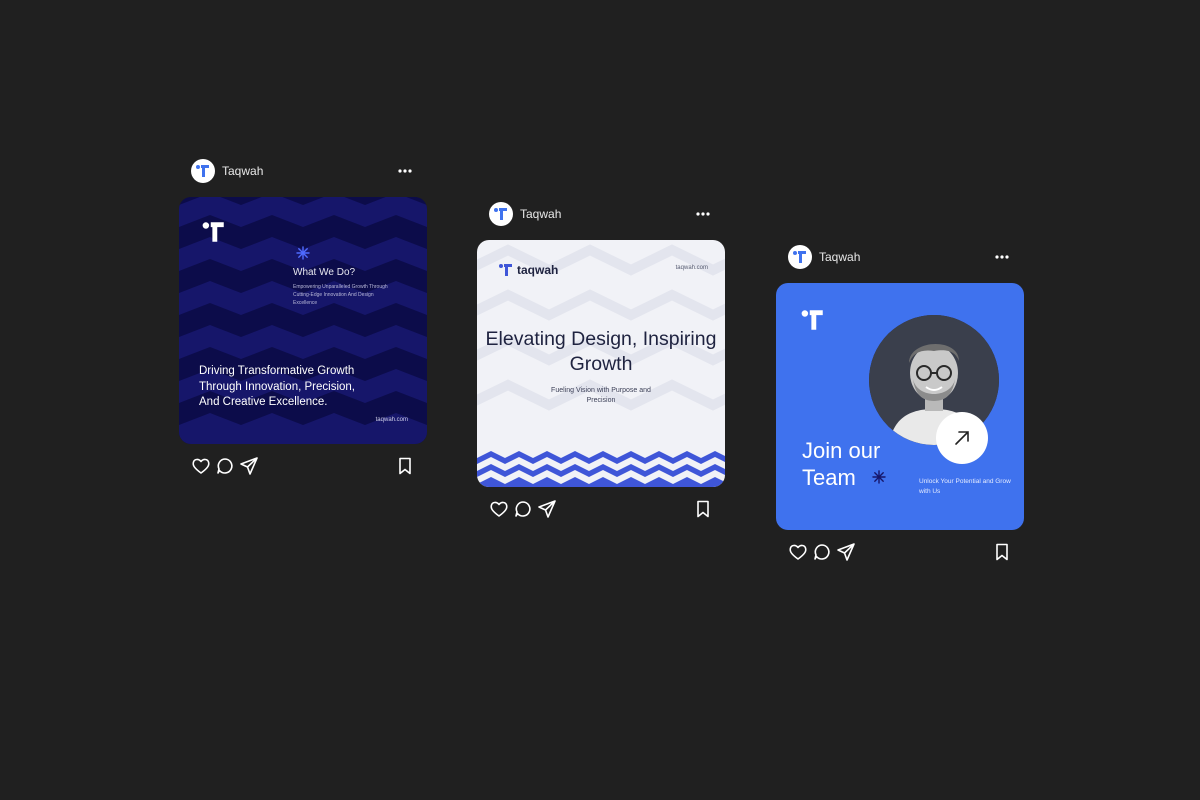 This screenshot has width=1200, height=800. Describe the element at coordinates (841, 464) in the screenshot. I see `card-title: Join our Team` at that location.